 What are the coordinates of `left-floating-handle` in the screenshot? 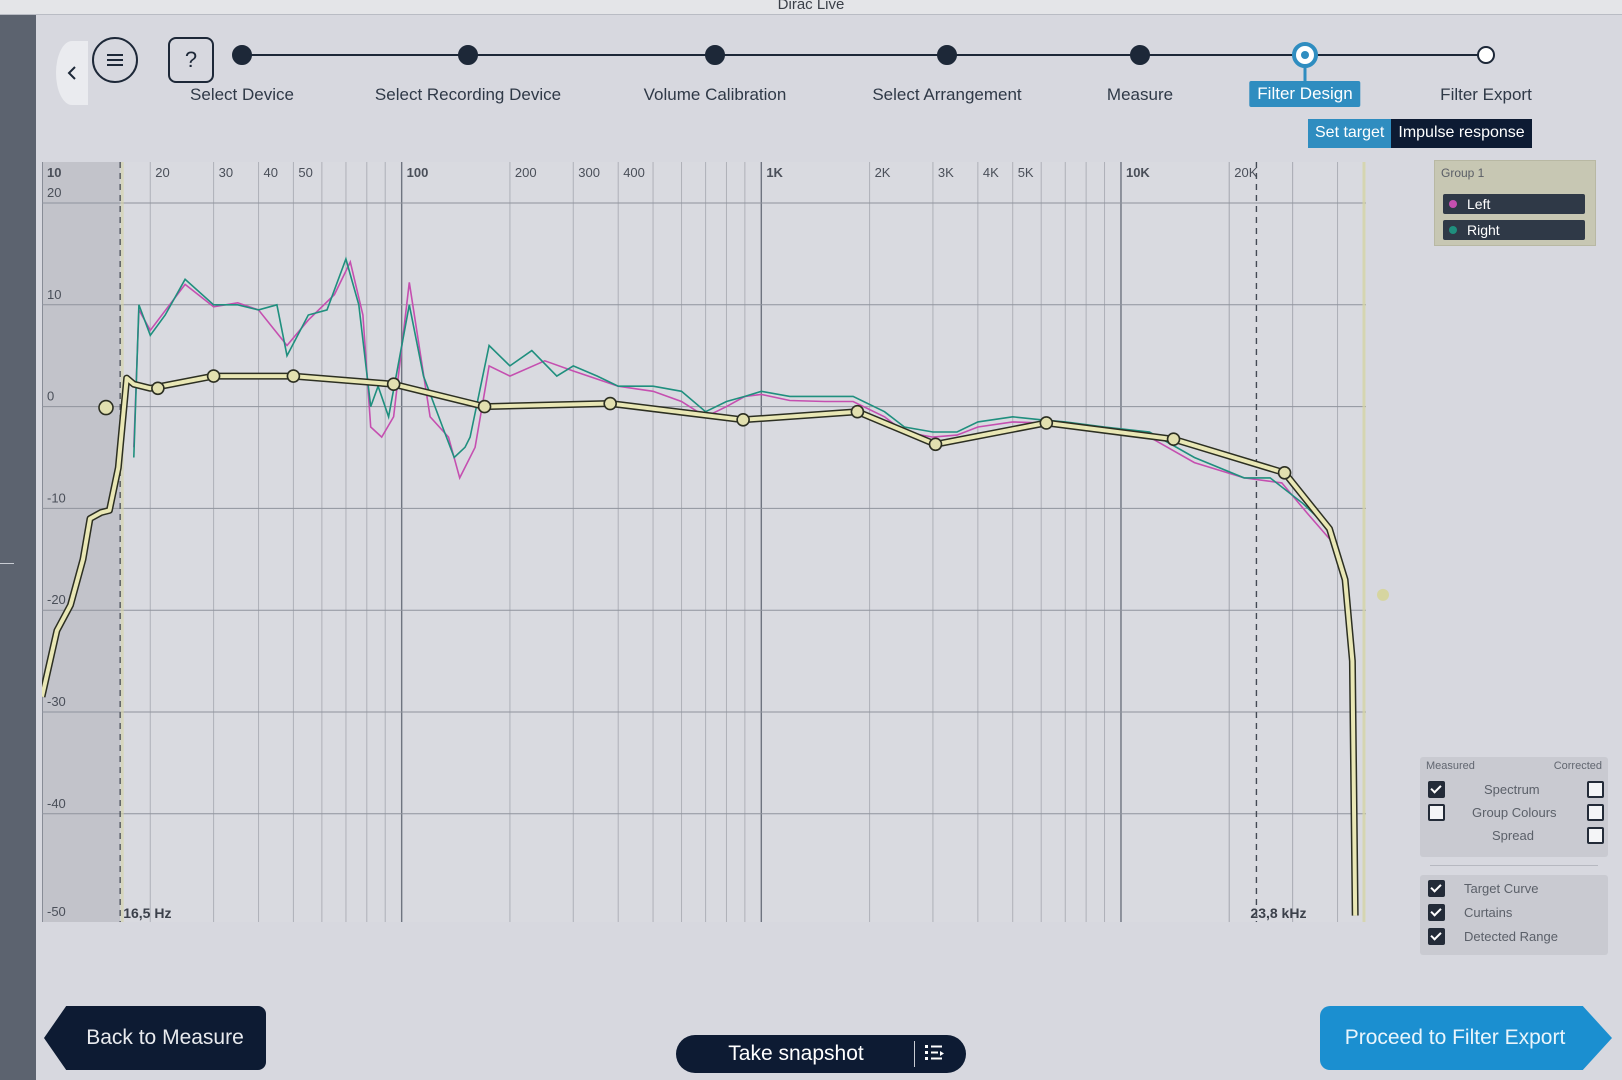 It's located at (106, 407).